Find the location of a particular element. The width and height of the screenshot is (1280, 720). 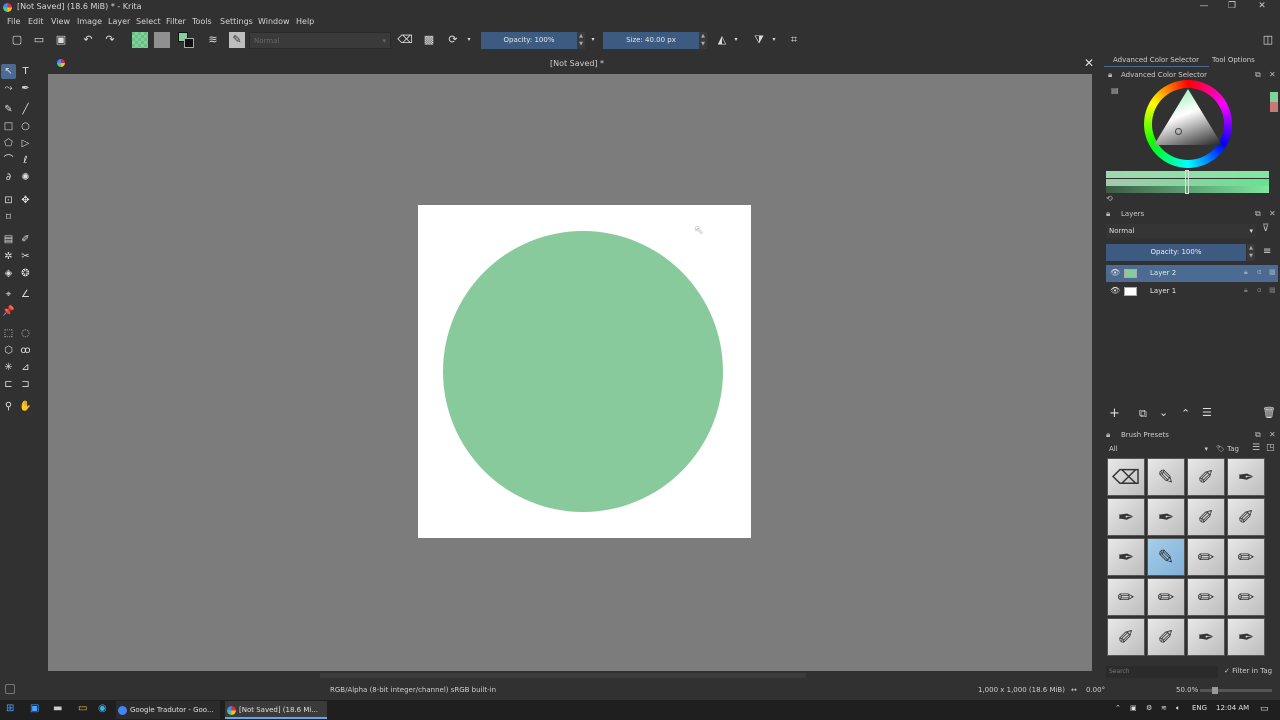

brush-preset-blender: ✐ is located at coordinates (1206, 477).